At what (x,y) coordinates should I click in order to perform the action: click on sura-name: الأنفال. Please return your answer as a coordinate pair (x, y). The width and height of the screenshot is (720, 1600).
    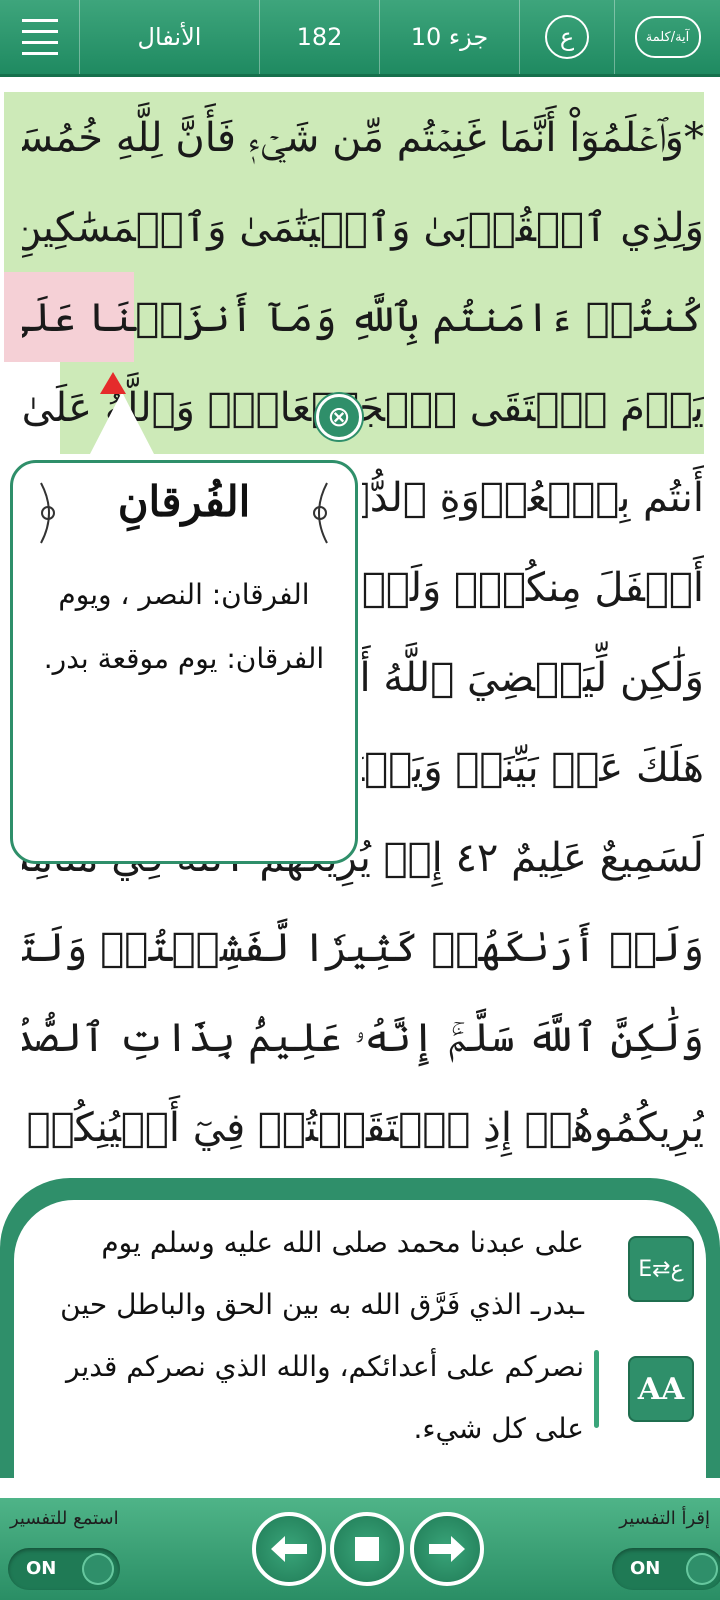
    Looking at the image, I should click on (170, 37).